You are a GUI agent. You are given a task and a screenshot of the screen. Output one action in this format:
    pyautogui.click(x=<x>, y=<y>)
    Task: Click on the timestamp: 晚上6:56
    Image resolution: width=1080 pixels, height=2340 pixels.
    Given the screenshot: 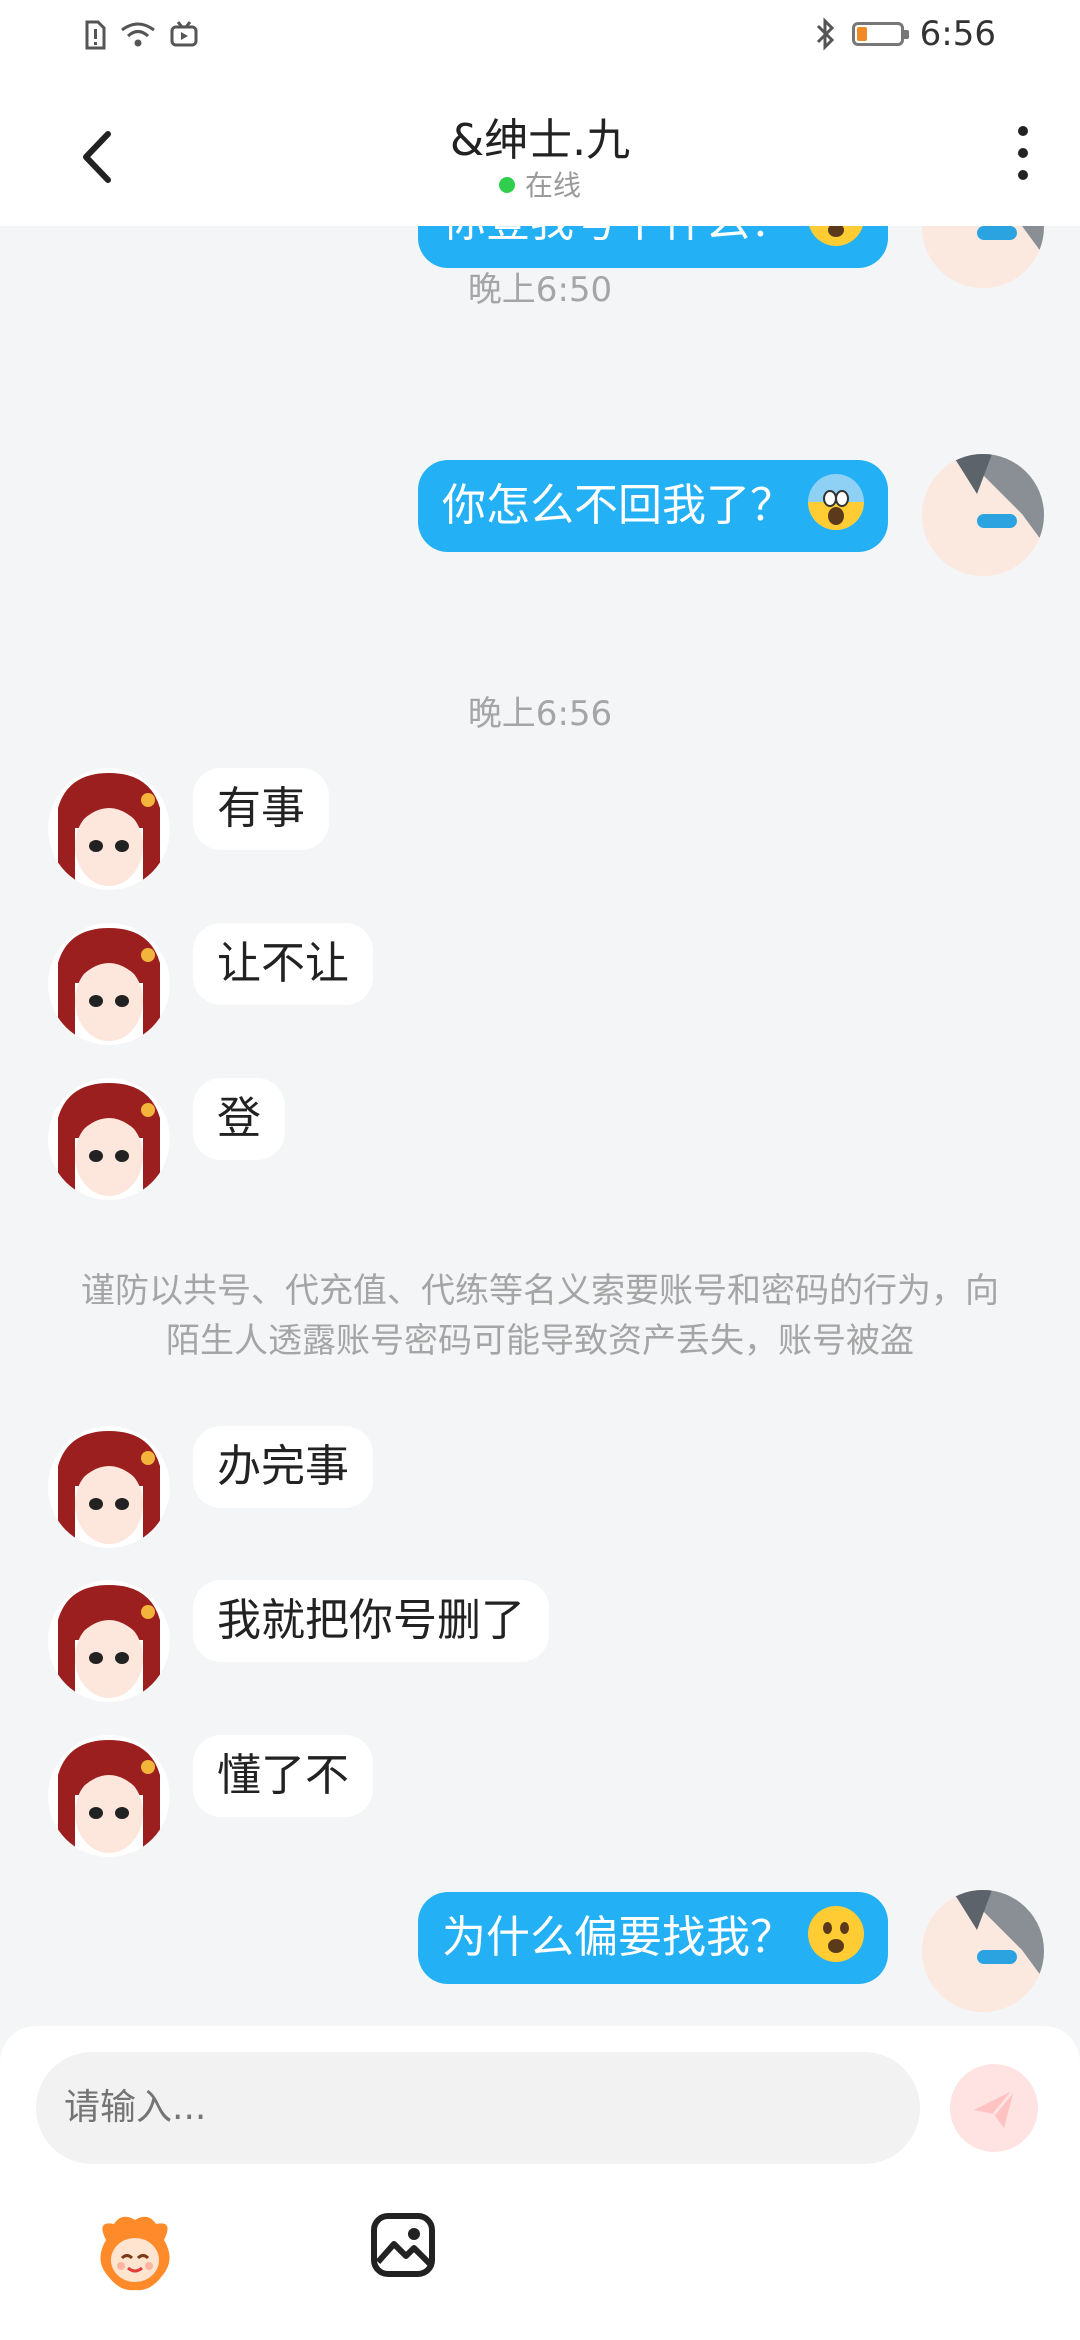 What is the action you would take?
    pyautogui.click(x=540, y=714)
    